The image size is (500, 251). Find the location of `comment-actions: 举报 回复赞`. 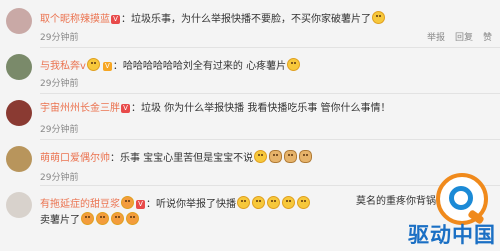

comment-actions: 举报 回复赞 is located at coordinates (454, 36).